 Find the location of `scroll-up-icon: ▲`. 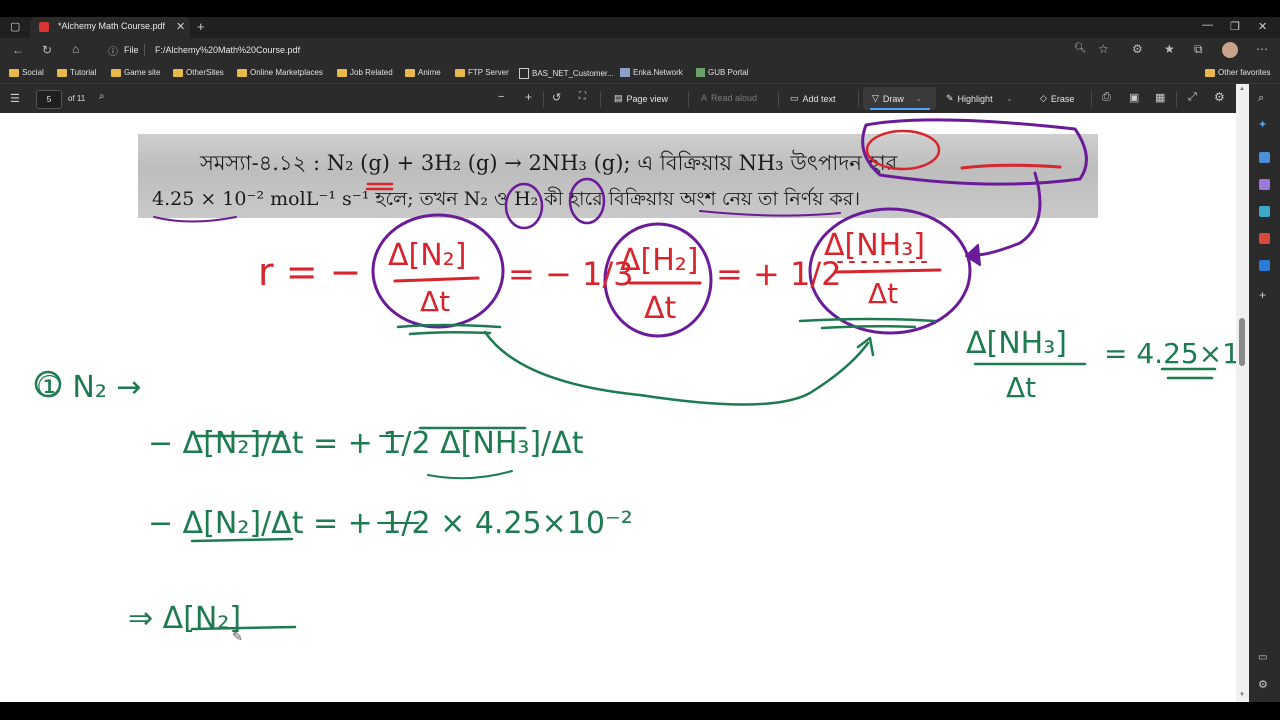

scroll-up-icon: ▲ is located at coordinates (1242, 89).